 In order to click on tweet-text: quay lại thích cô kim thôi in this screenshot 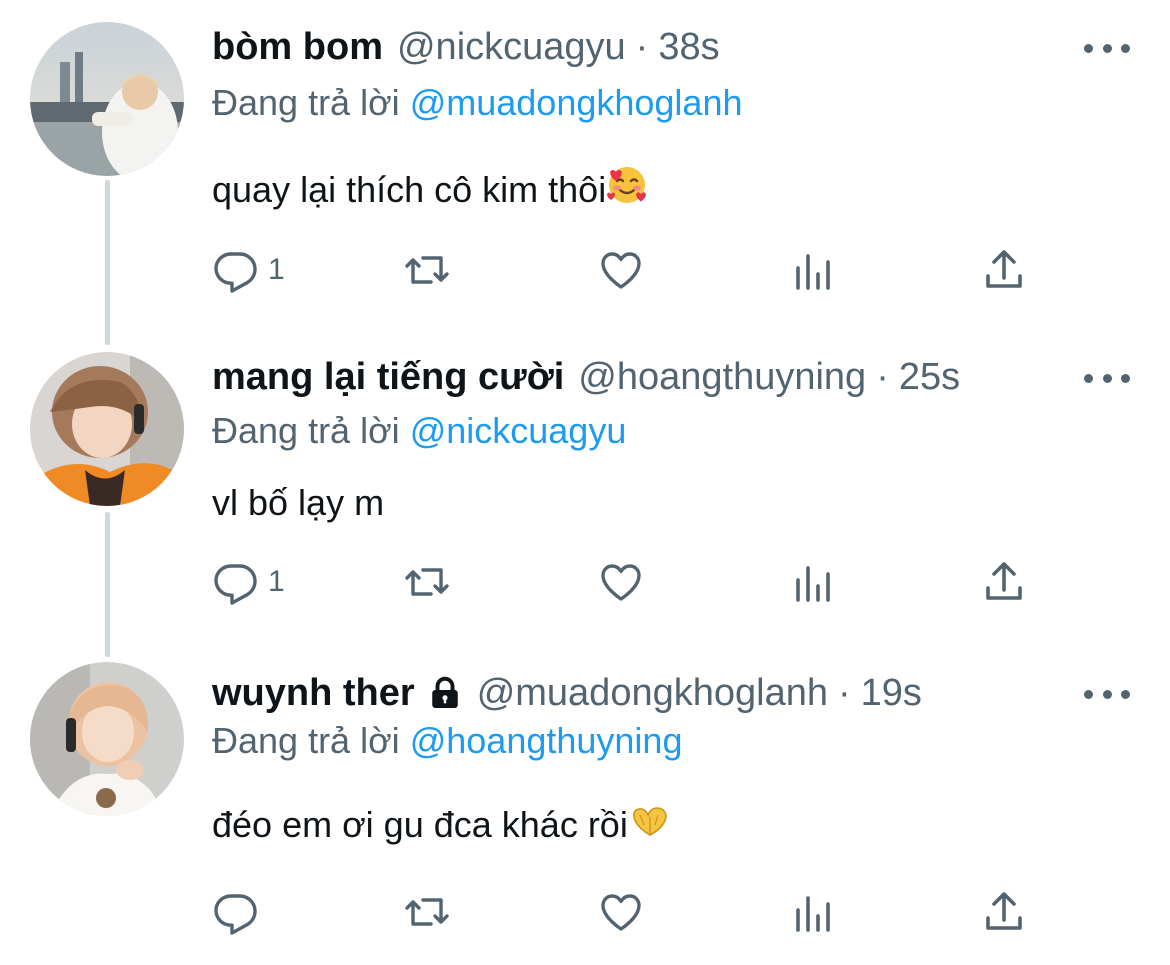, I will do `click(430, 189)`.